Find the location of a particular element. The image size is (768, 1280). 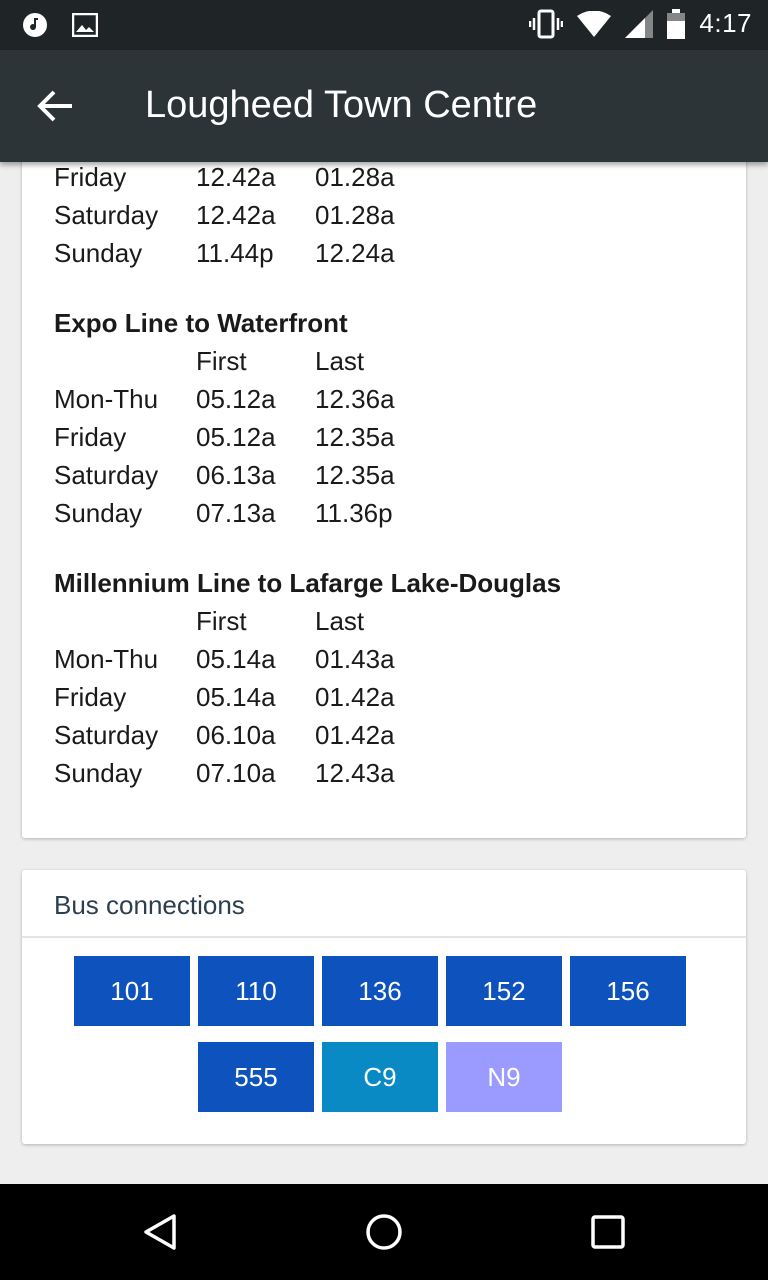

recents-square-icon is located at coordinates (608, 1232).